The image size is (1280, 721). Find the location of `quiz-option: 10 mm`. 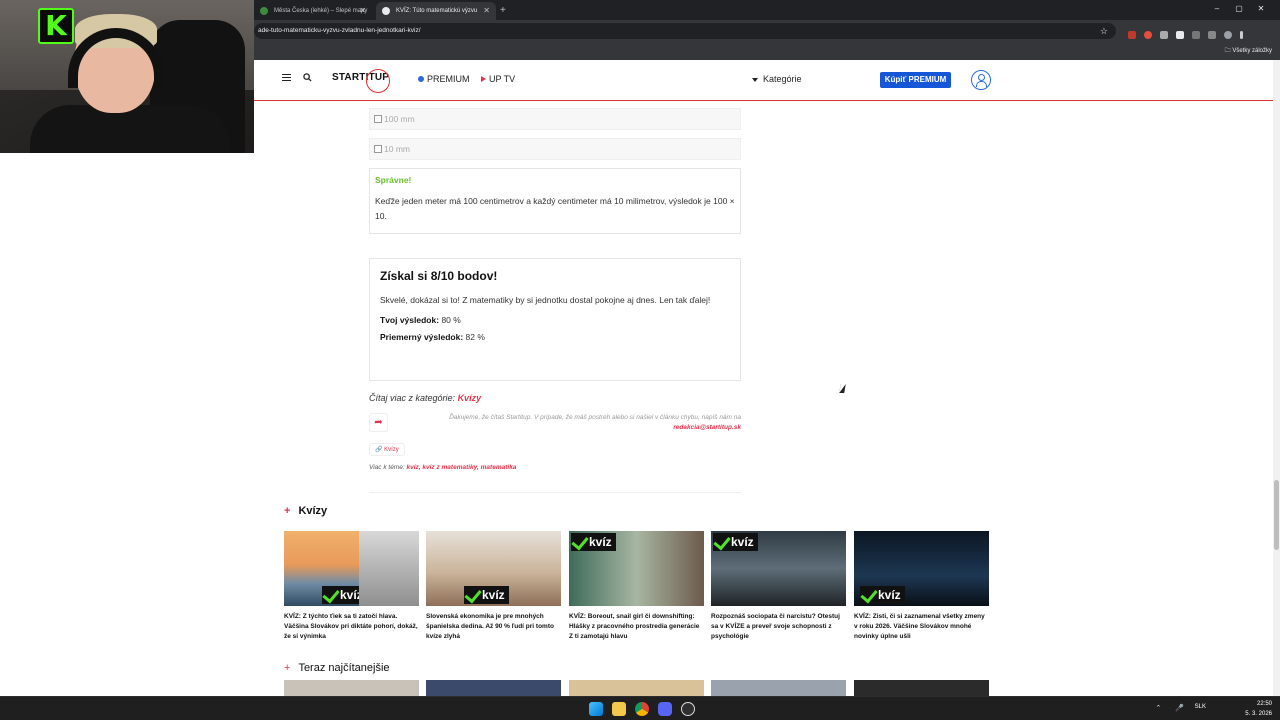

quiz-option: 10 mm is located at coordinates (555, 149).